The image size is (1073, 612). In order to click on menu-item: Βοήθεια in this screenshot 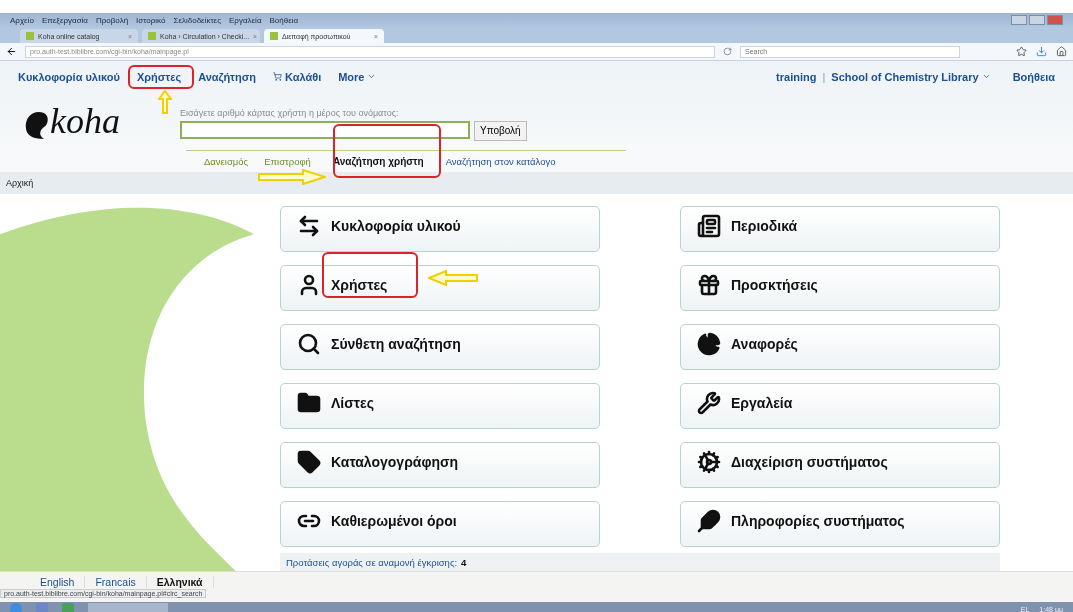, I will do `click(284, 20)`.